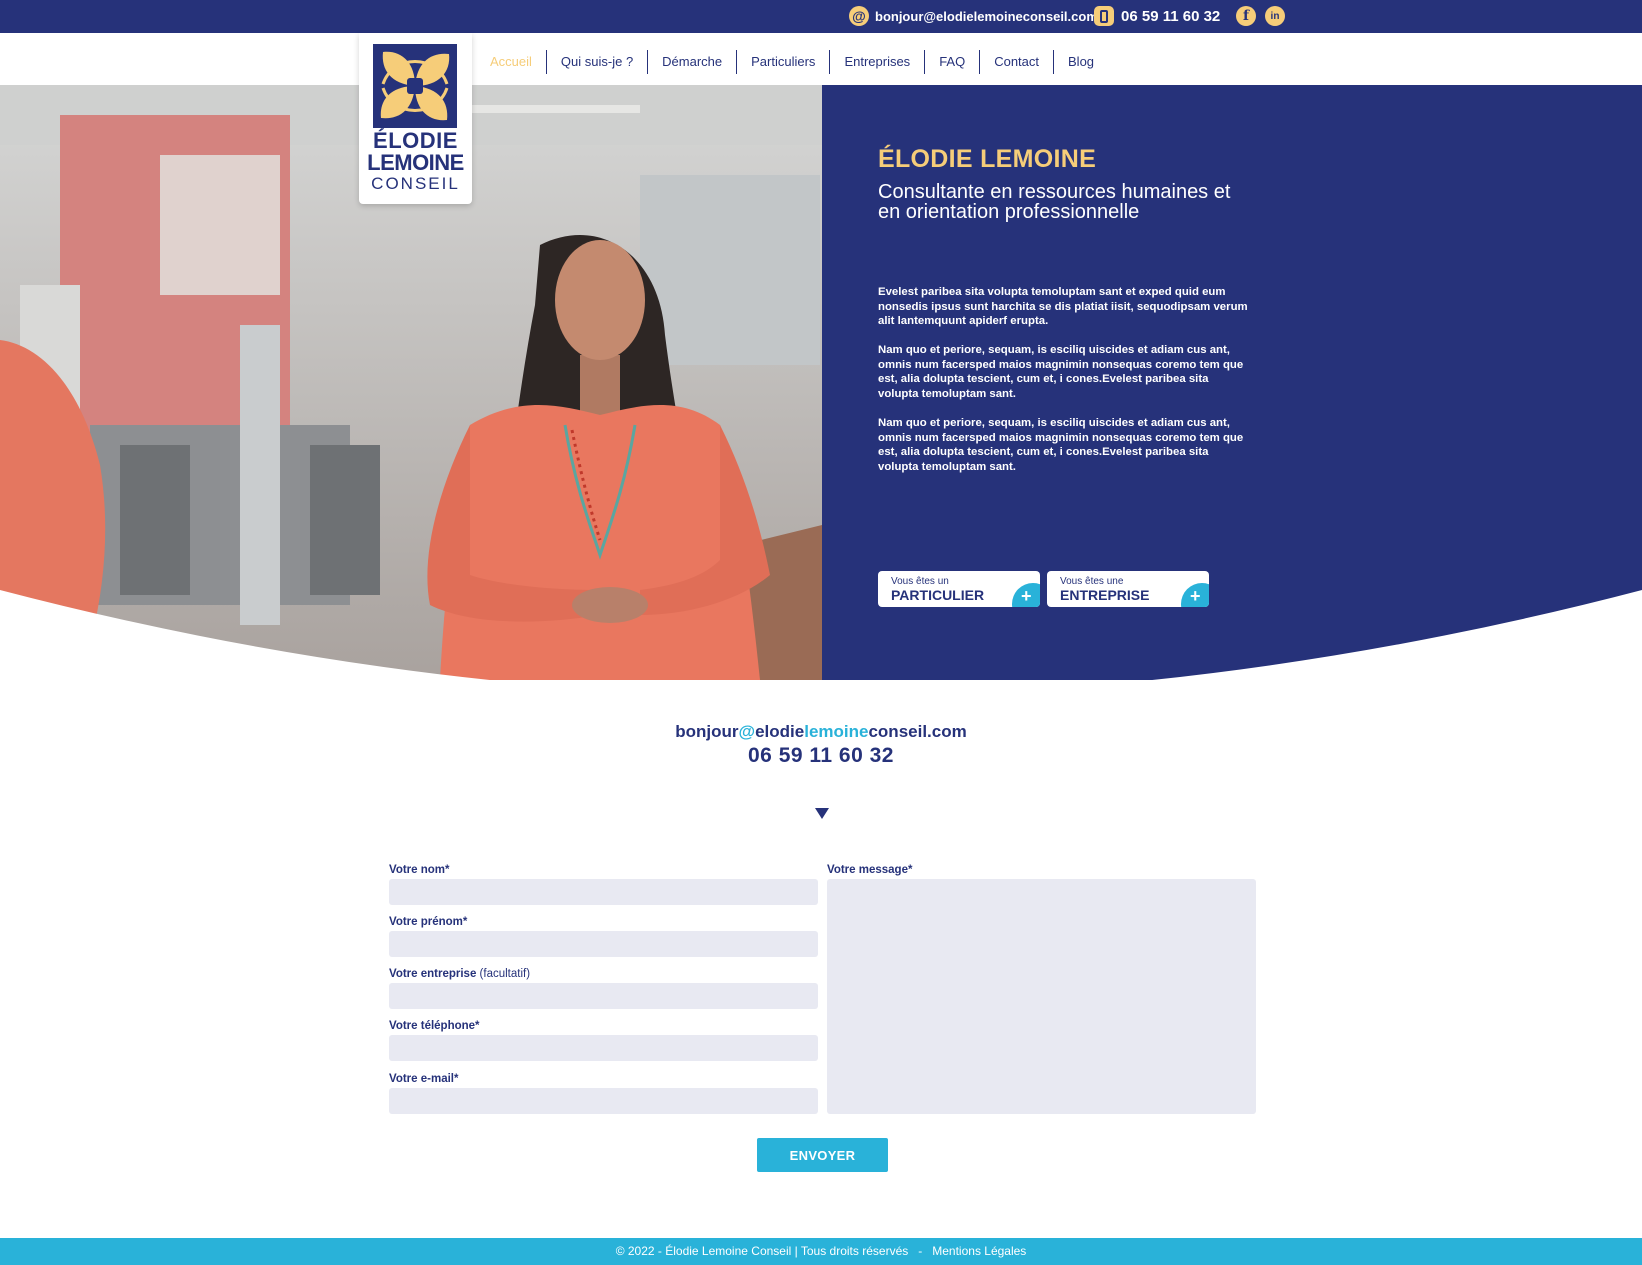  Describe the element at coordinates (1275, 16) in the screenshot. I see `linkedin-icon: in` at that location.